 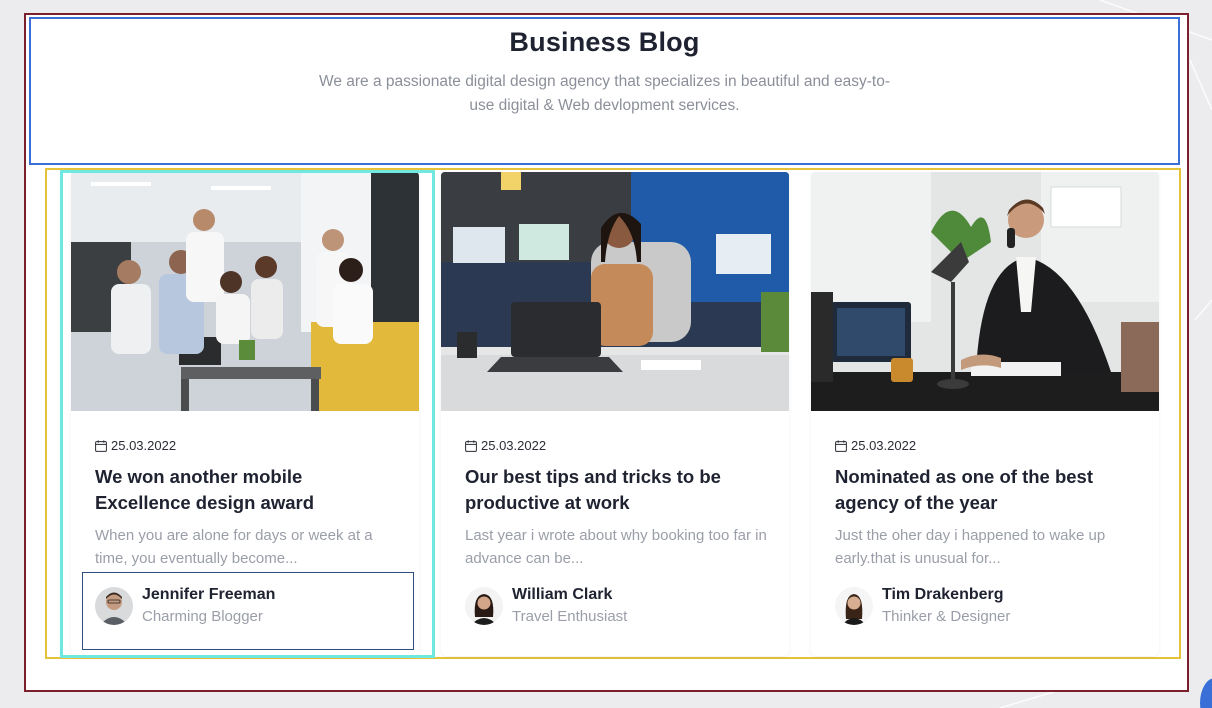 I want to click on author-name: Tim Drakenberg, so click(x=946, y=595).